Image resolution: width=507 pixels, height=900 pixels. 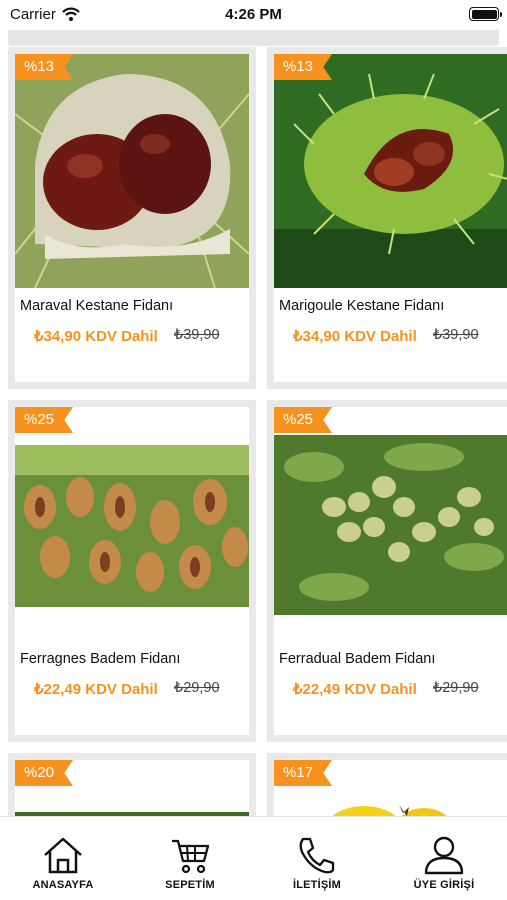 What do you see at coordinates (303, 67) in the screenshot?
I see `discount-badge: %13` at bounding box center [303, 67].